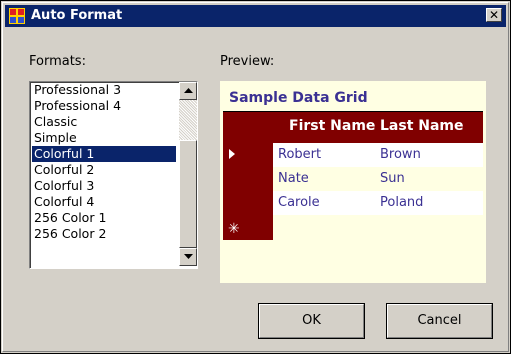 This screenshot has width=511, height=354. Describe the element at coordinates (234, 229) in the screenshot. I see `new-row-asterisk-icon: ✳` at that location.